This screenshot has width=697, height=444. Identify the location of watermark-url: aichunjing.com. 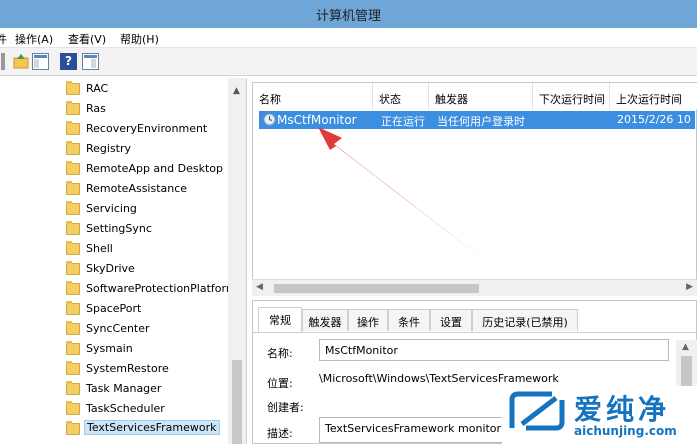
(625, 431).